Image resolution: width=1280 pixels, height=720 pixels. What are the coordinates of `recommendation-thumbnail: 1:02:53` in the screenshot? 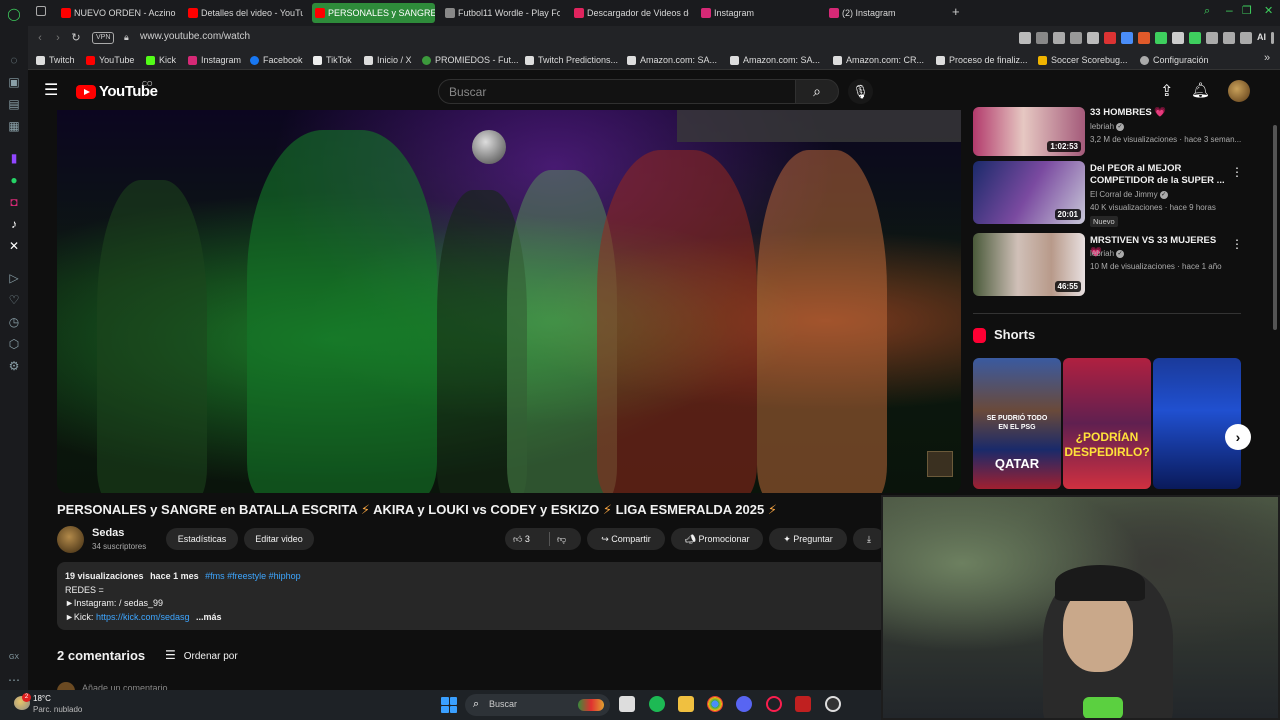 It's located at (1029, 131).